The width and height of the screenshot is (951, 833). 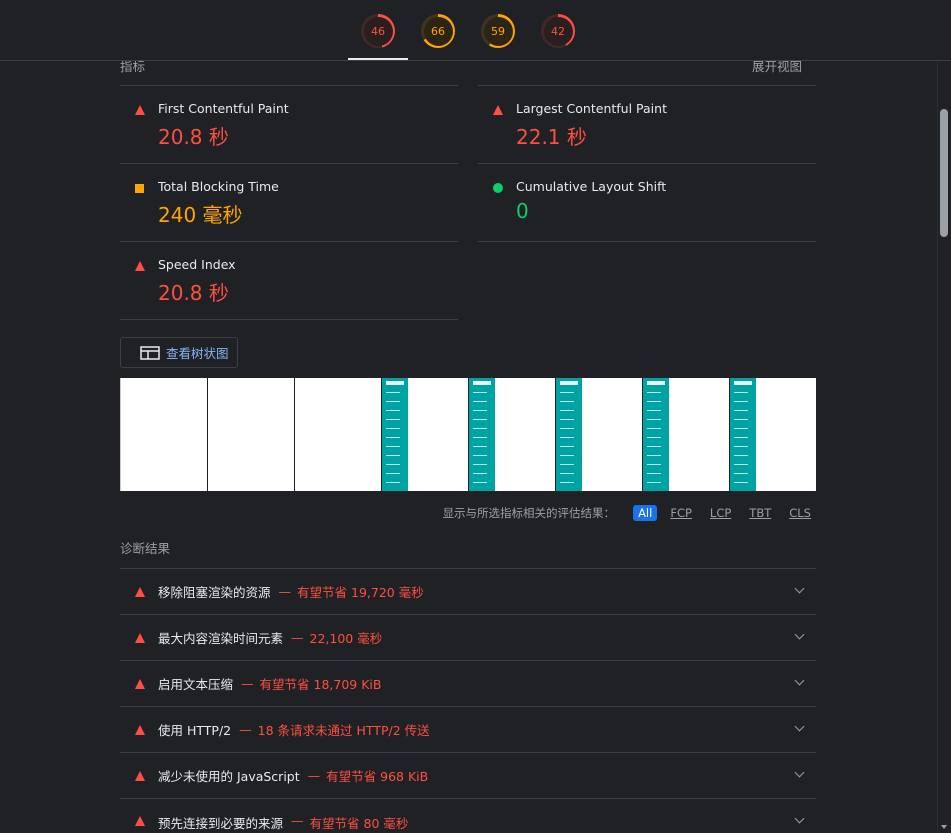 I want to click on metric-cumulative-layout-shift: Cumulative Layout Shift 0, so click(x=647, y=202).